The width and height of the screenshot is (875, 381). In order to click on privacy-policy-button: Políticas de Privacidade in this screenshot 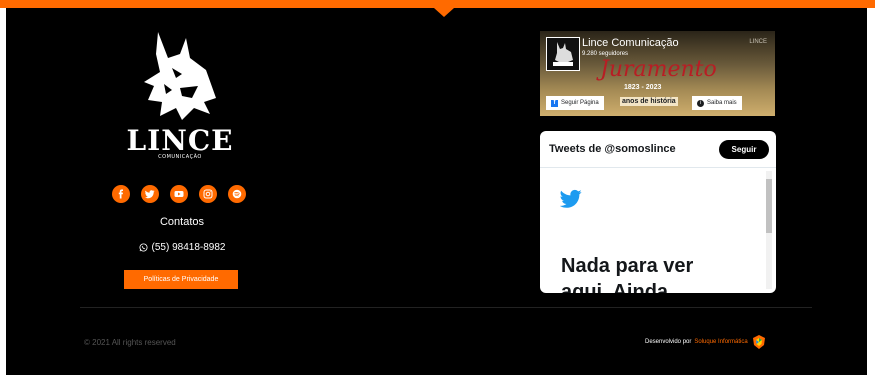, I will do `click(181, 279)`.